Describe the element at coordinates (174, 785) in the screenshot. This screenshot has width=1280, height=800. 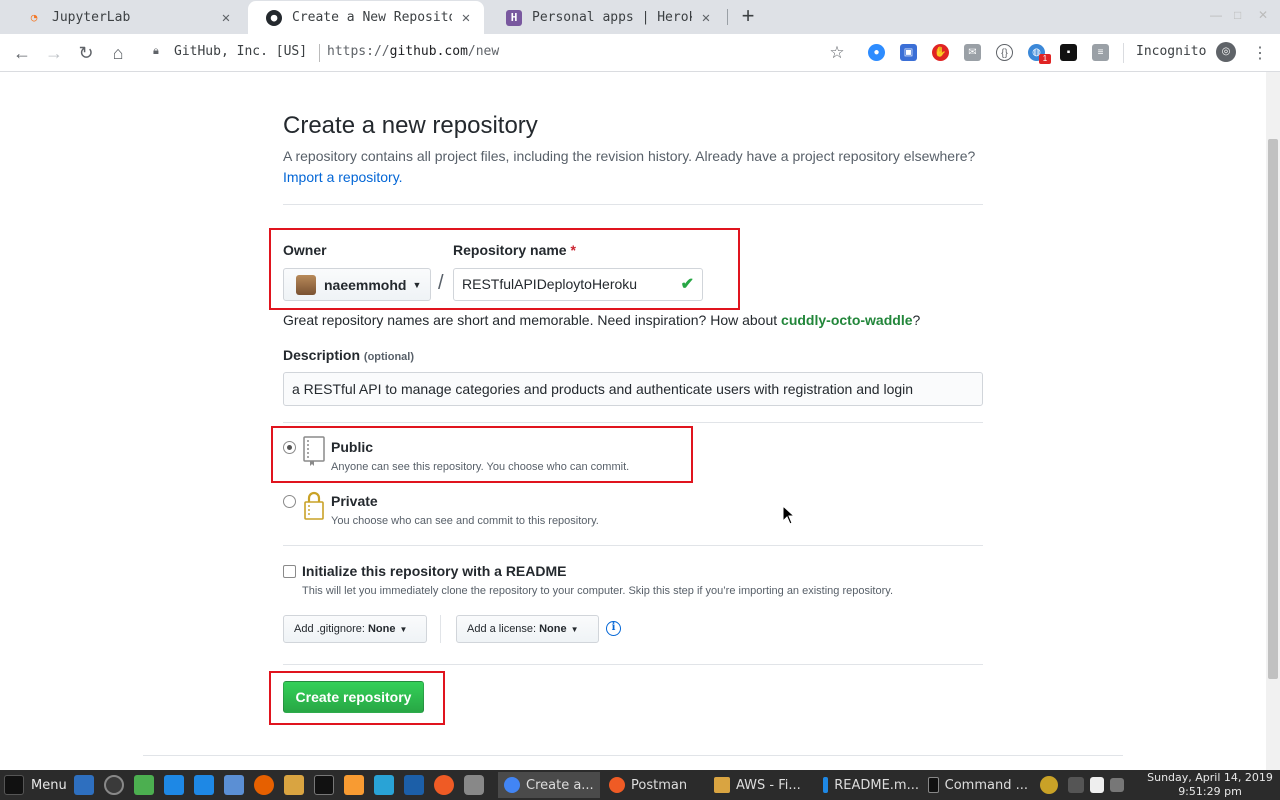
I see `network-launcher-icon` at that location.